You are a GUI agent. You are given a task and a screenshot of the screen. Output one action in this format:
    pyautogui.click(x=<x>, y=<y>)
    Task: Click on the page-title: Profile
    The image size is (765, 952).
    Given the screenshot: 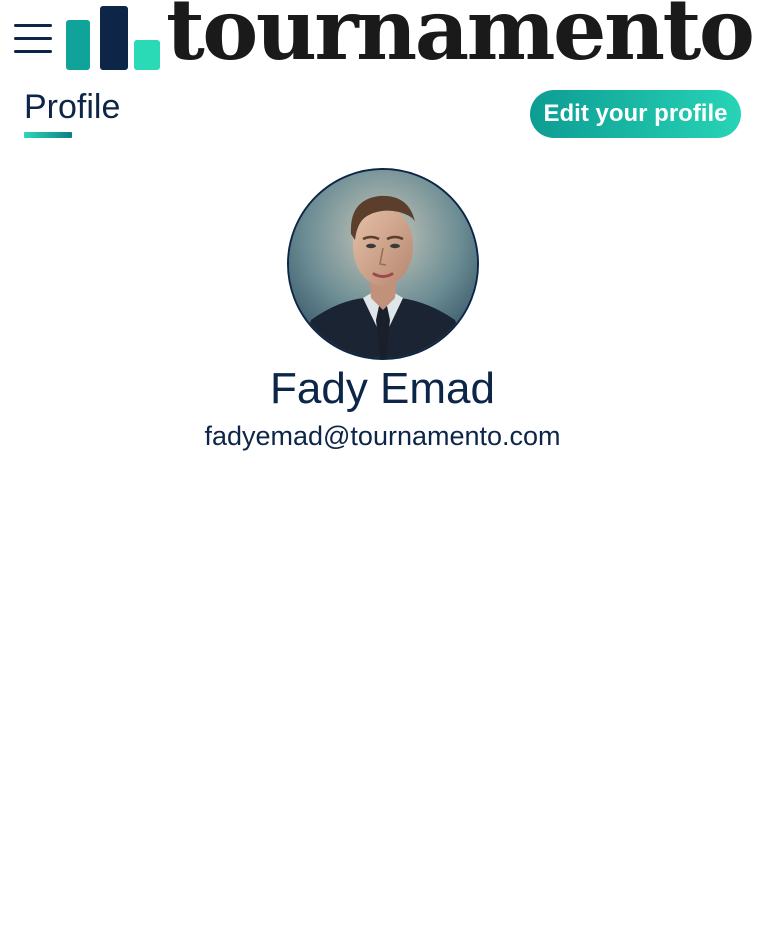 What is the action you would take?
    pyautogui.click(x=72, y=107)
    